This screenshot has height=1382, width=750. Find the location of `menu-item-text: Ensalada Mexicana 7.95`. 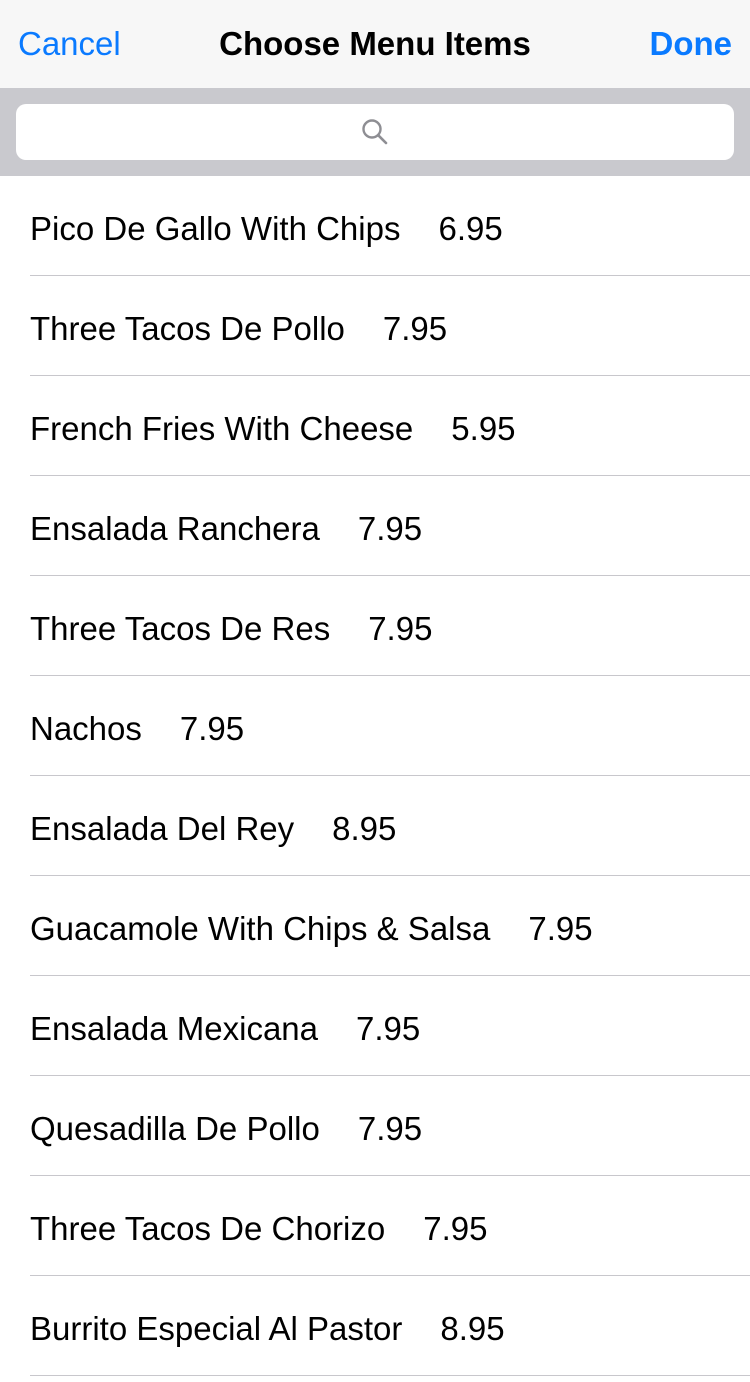

menu-item-text: Ensalada Mexicana 7.95 is located at coordinates (225, 1026).